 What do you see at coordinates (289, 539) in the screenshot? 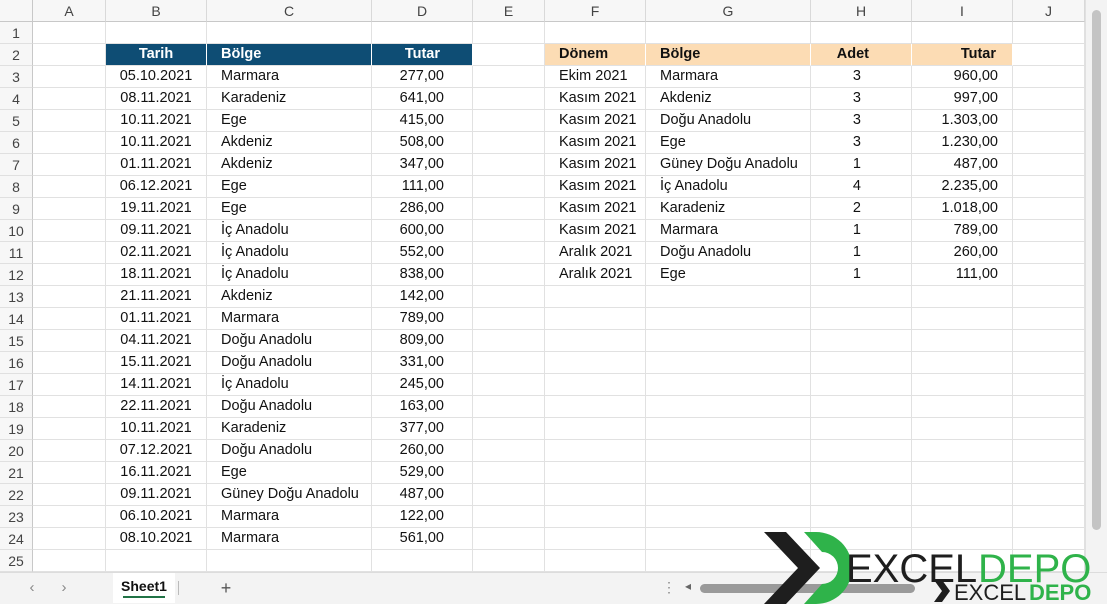
I see `table1-cell: Marmara` at bounding box center [289, 539].